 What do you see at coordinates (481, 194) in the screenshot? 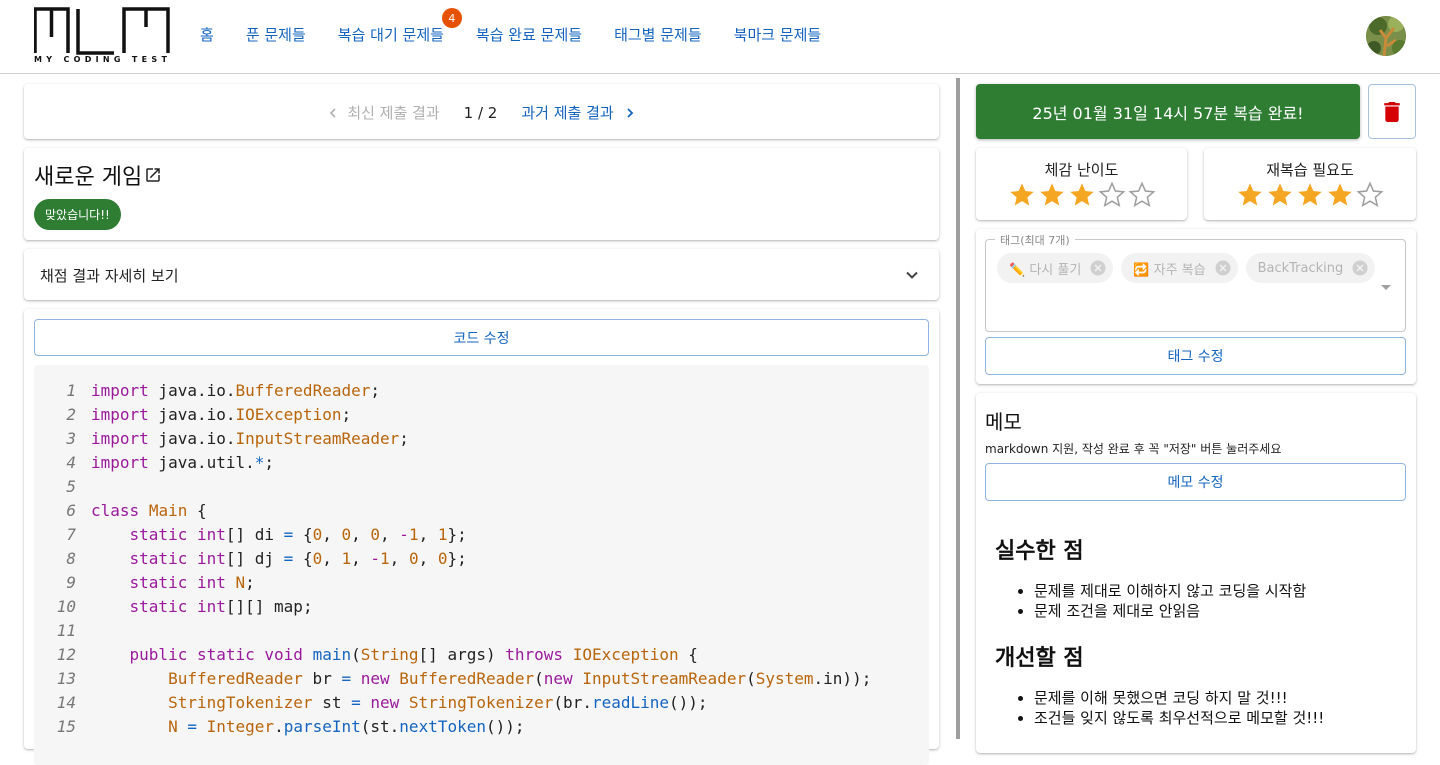
I see `problem-title-card: 새로운 게임 맞았습니다!!` at bounding box center [481, 194].